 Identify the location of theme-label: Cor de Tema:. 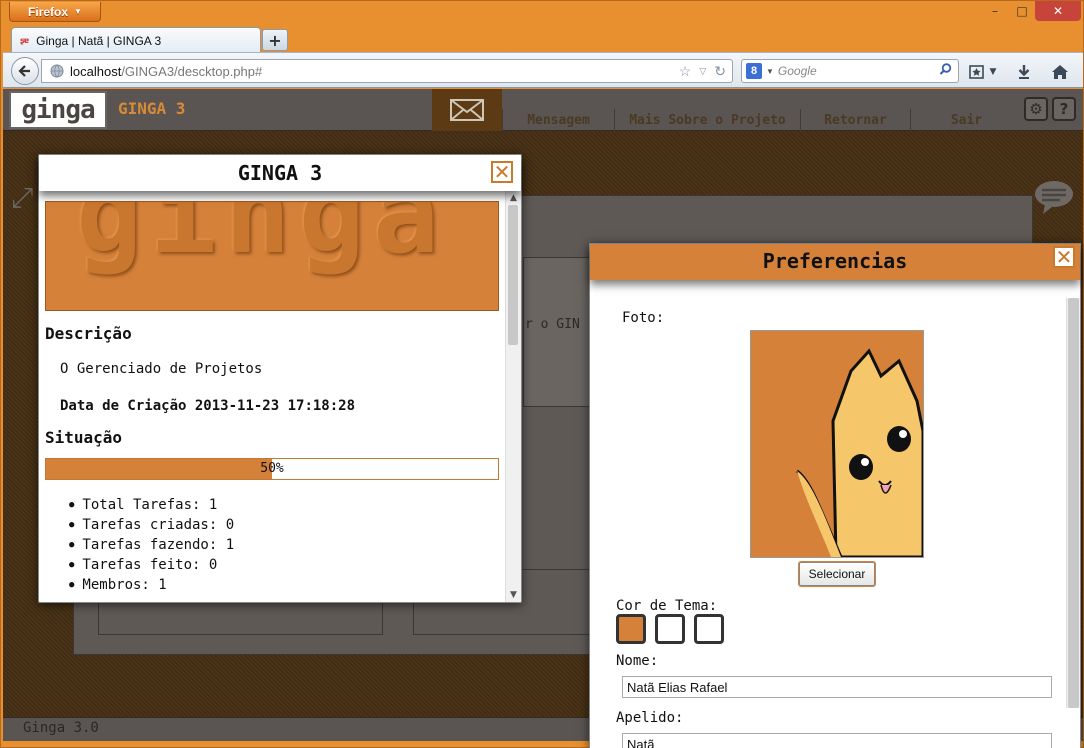
(667, 606).